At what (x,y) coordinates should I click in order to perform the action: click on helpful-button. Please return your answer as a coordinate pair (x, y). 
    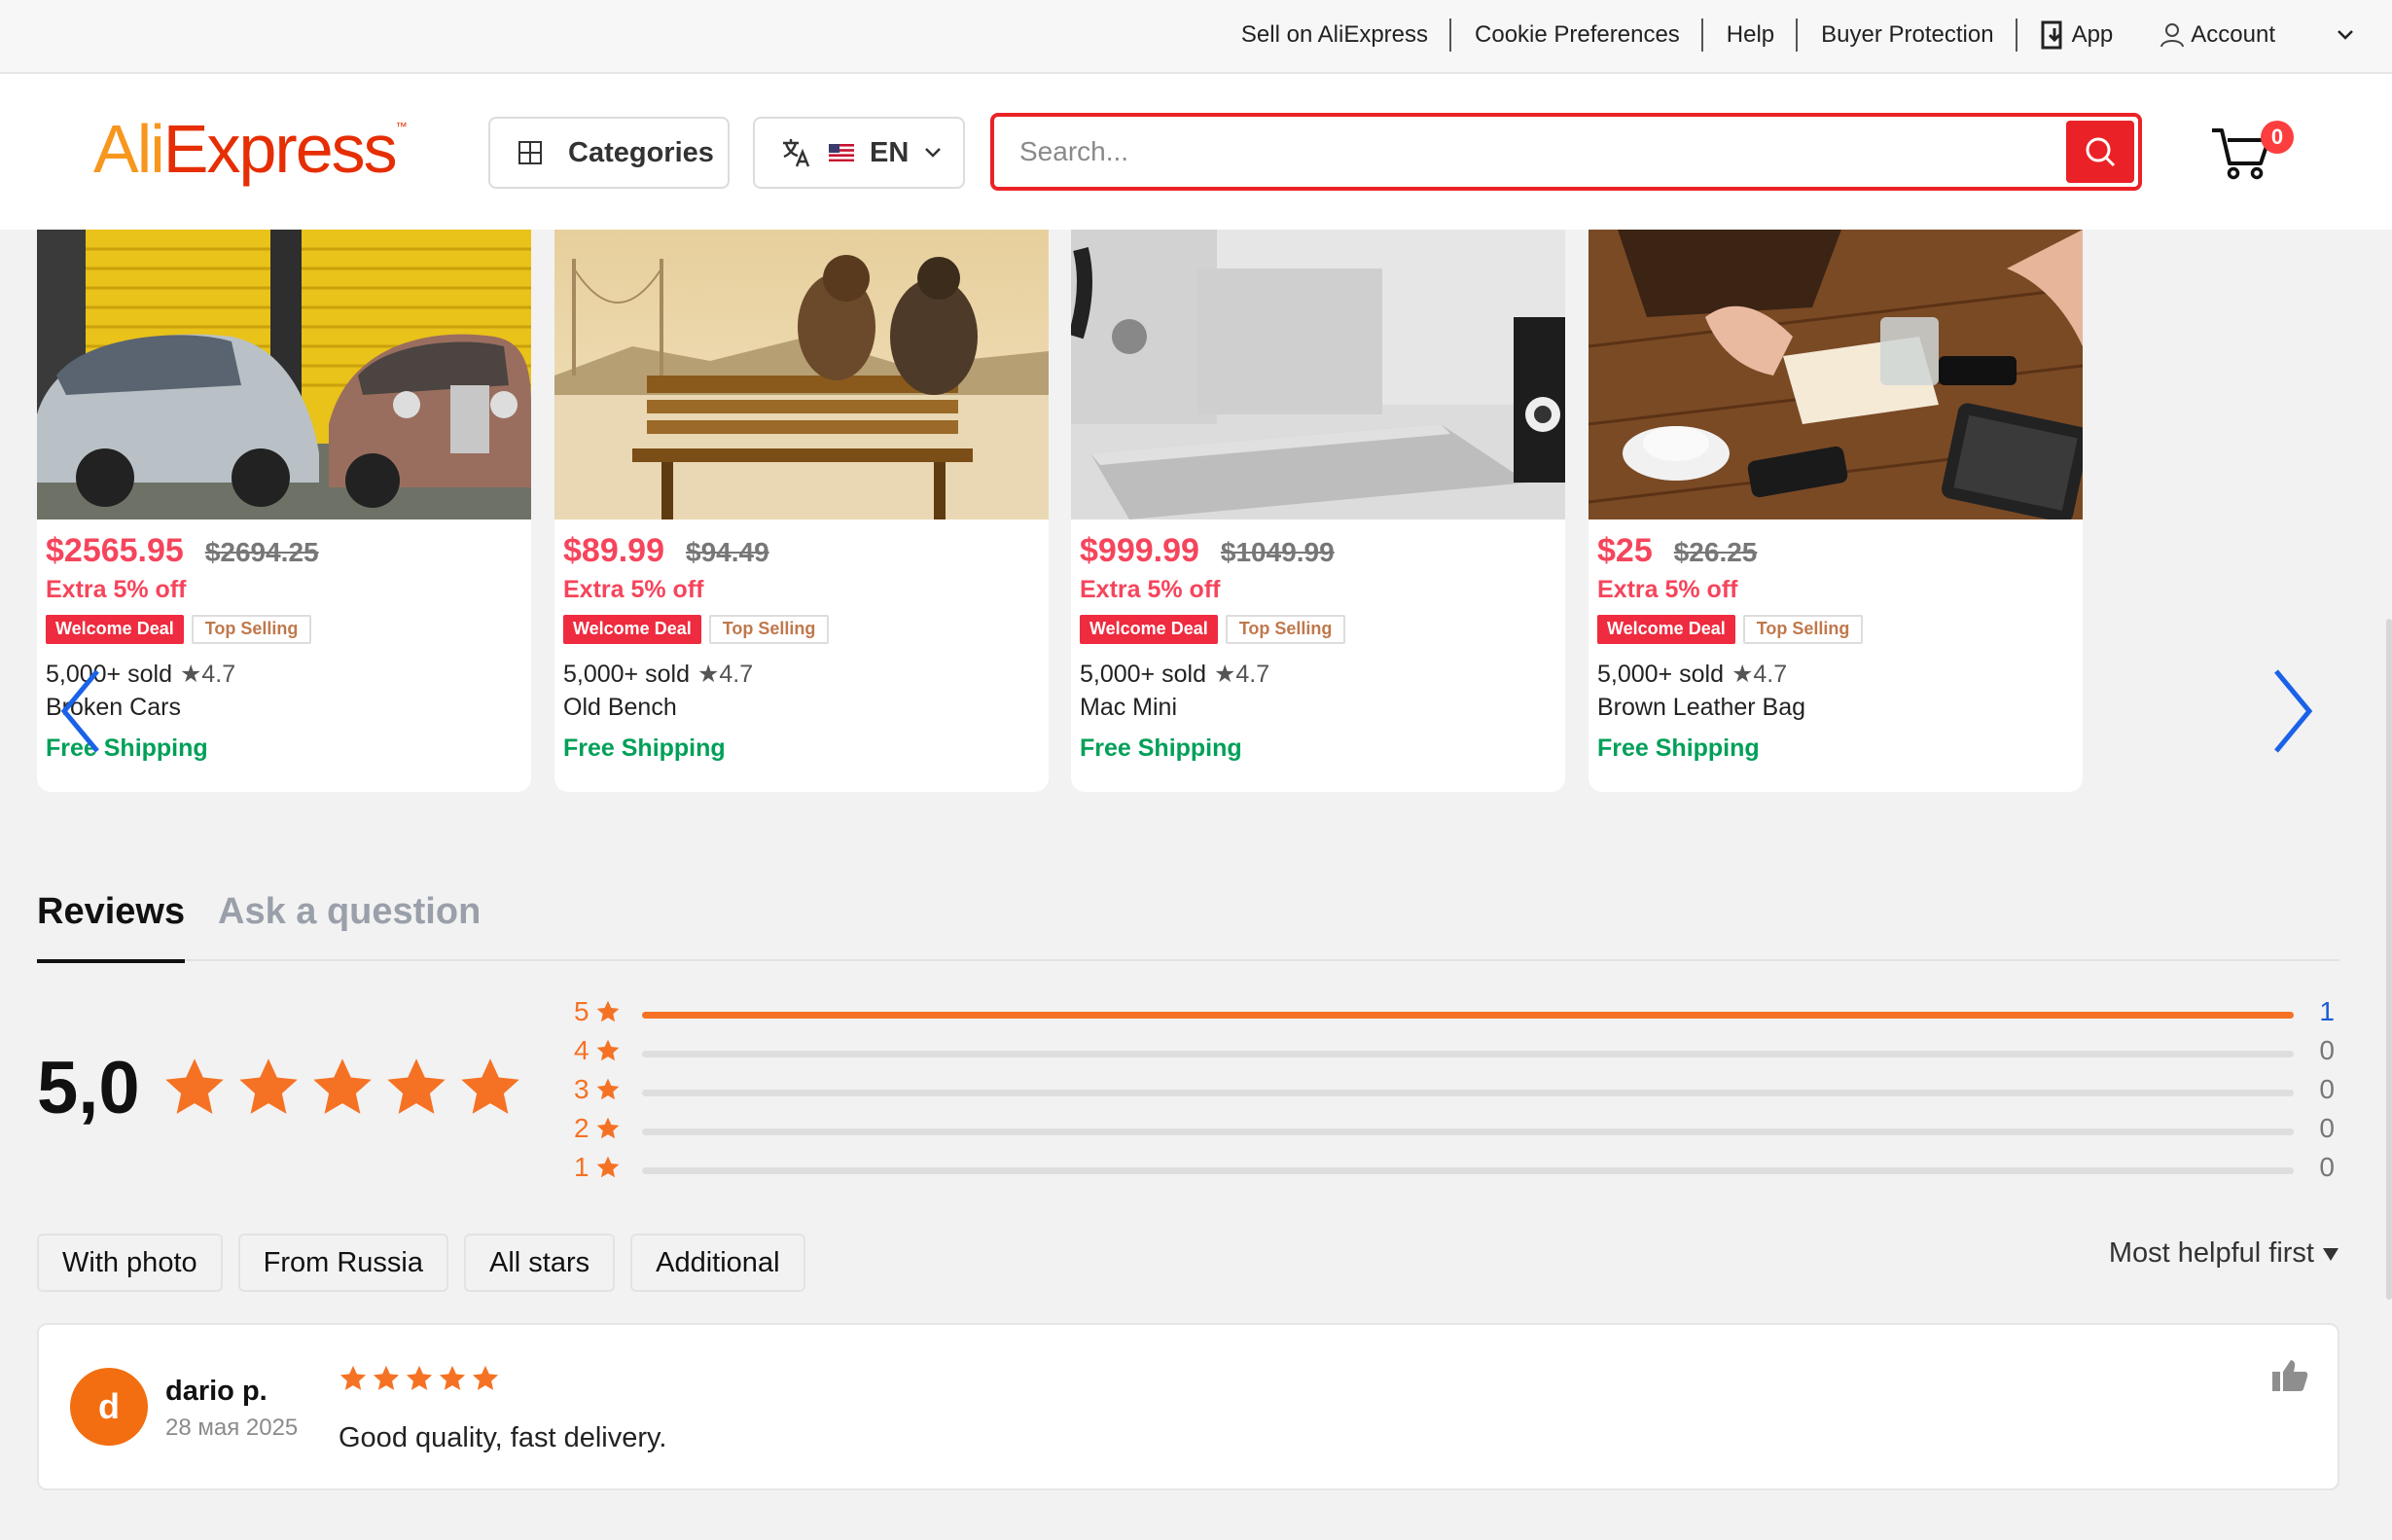
    Looking at the image, I should click on (2289, 1378).